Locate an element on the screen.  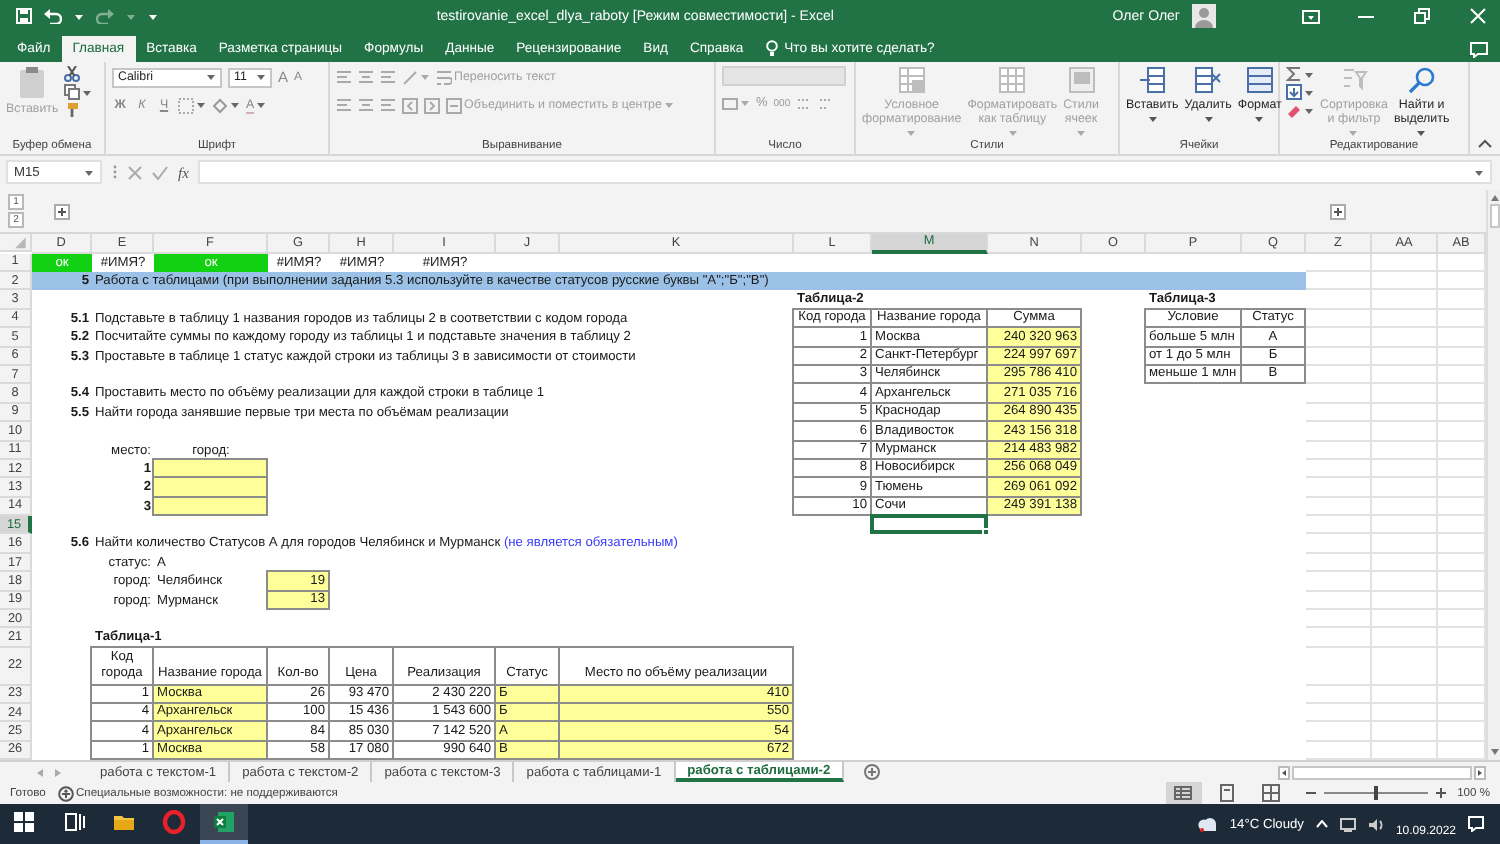
view-button is located at coordinates (1183, 793).